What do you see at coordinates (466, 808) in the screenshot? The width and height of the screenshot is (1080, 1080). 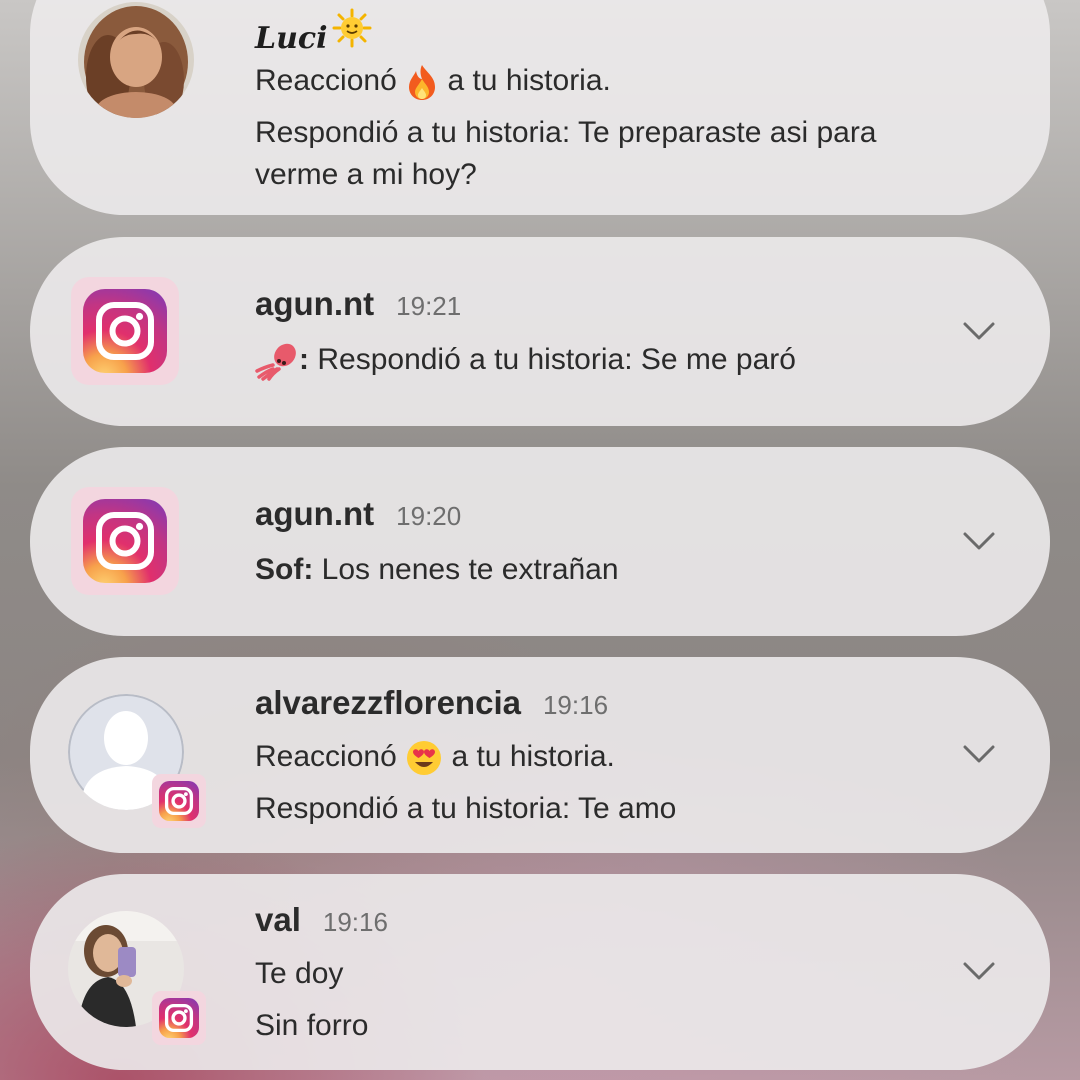 I see `reply-text: Respondió a tu historia: Te amo` at bounding box center [466, 808].